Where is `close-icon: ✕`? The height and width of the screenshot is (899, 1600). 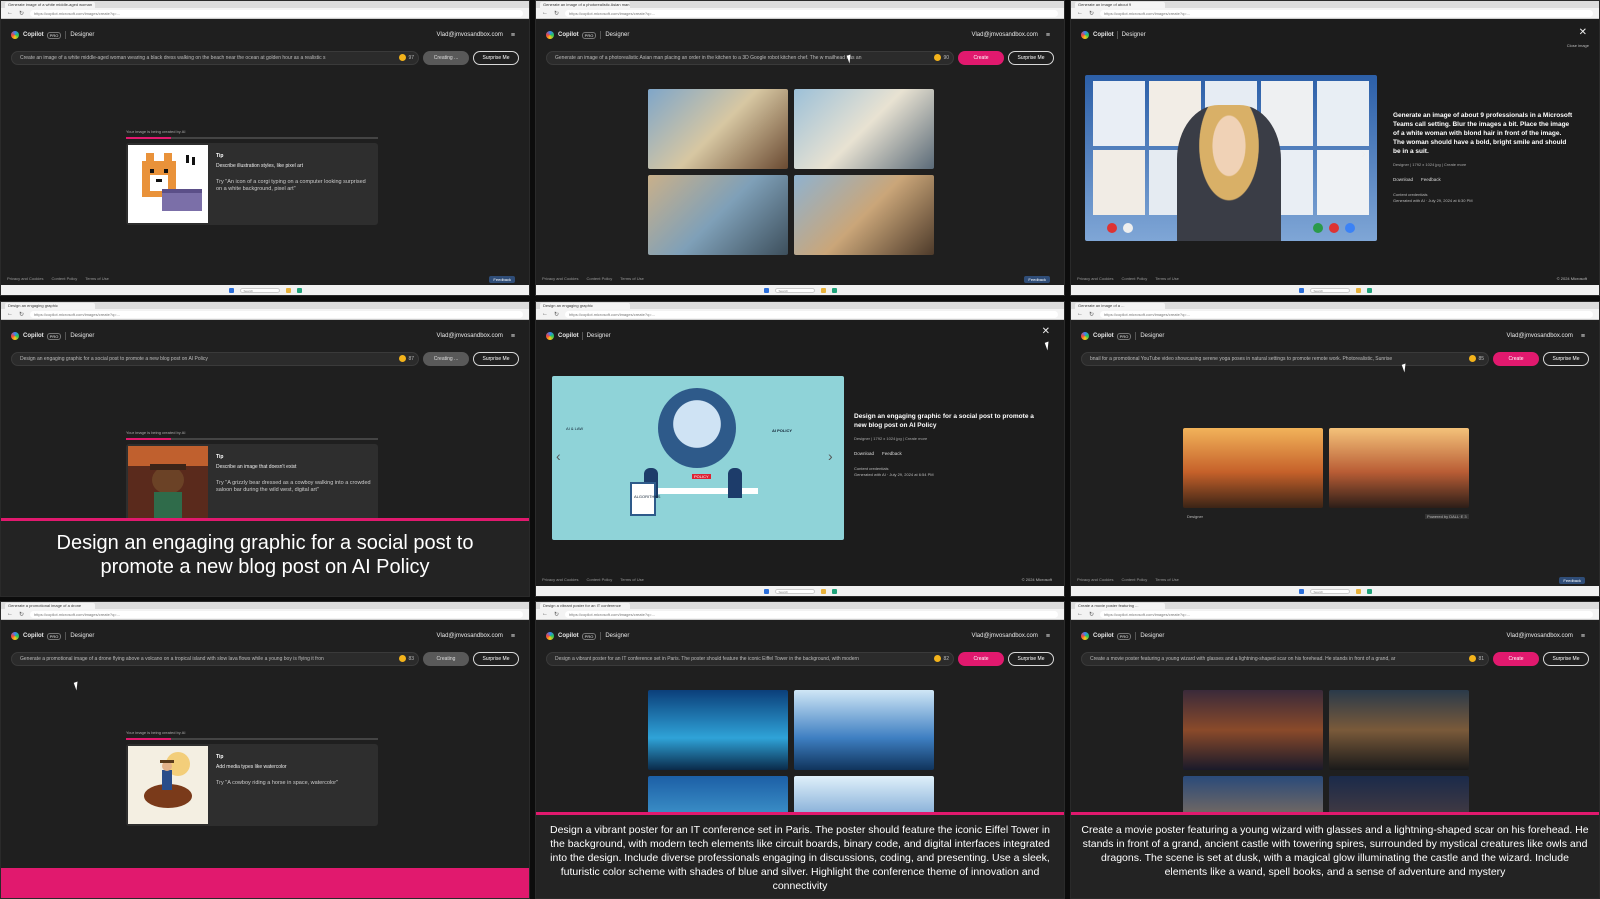 close-icon: ✕ is located at coordinates (1583, 32).